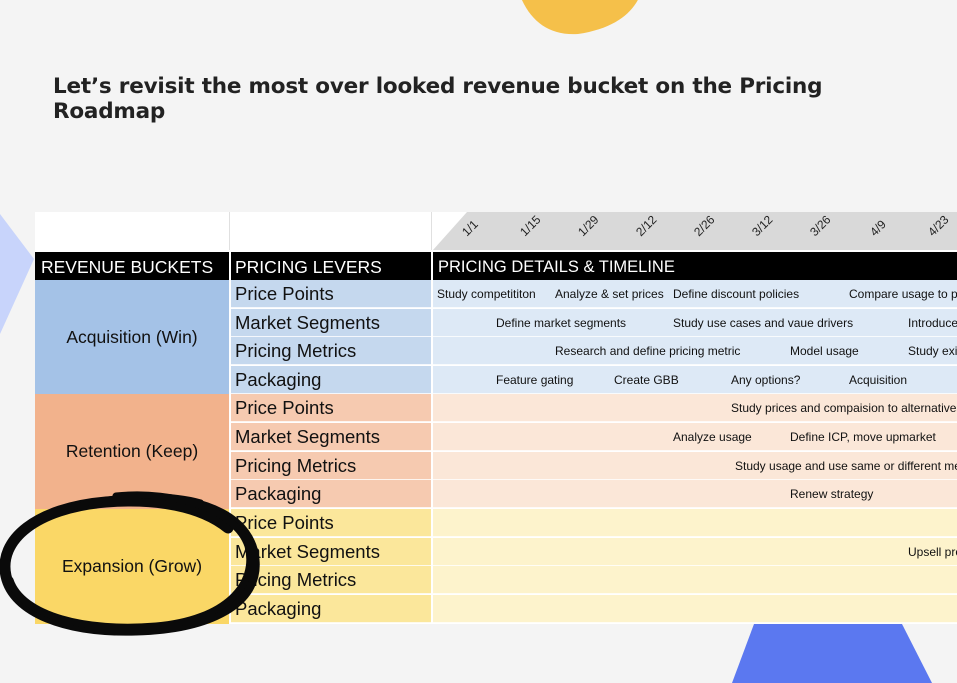 This screenshot has height=683, width=957. I want to click on bucket-label: Expansion (Grow), so click(132, 566).